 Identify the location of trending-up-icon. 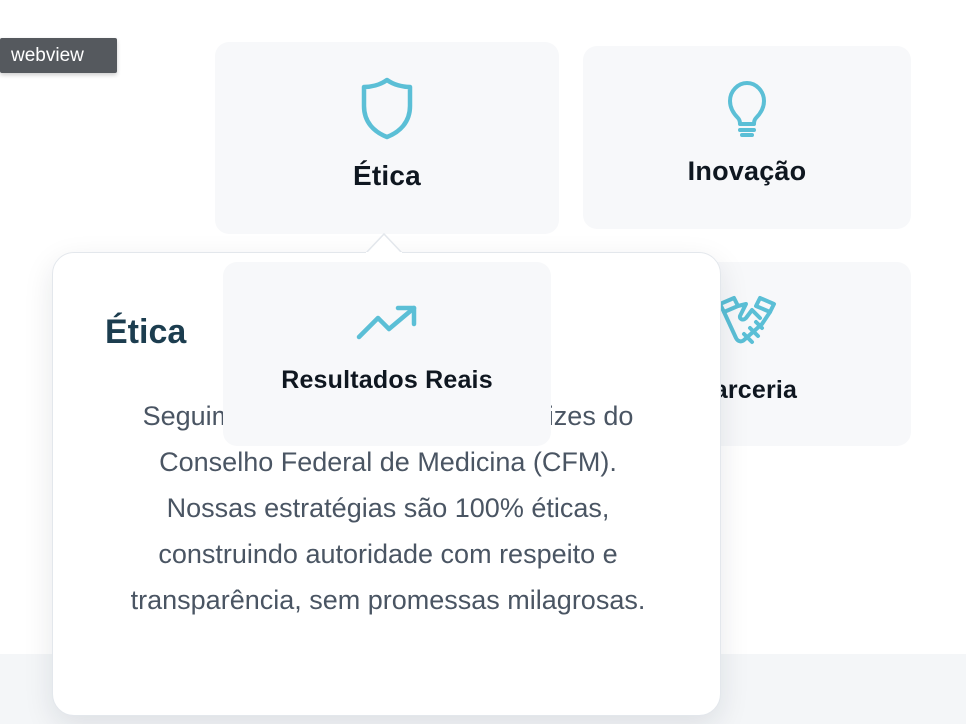
(386, 322).